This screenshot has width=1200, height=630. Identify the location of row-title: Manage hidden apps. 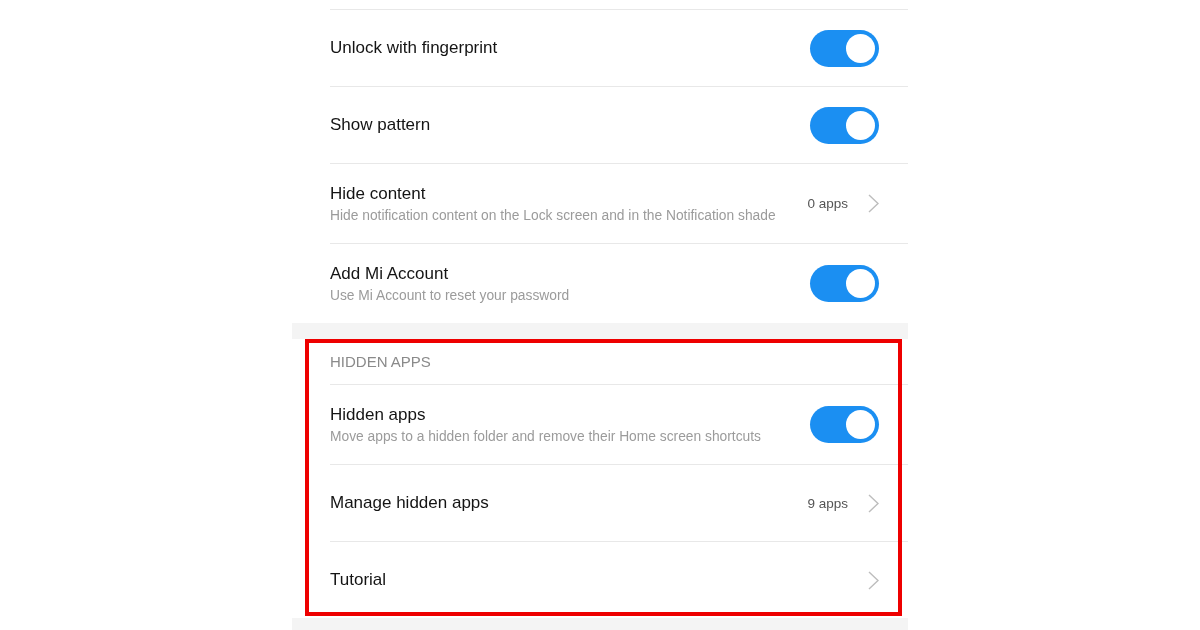
(409, 503).